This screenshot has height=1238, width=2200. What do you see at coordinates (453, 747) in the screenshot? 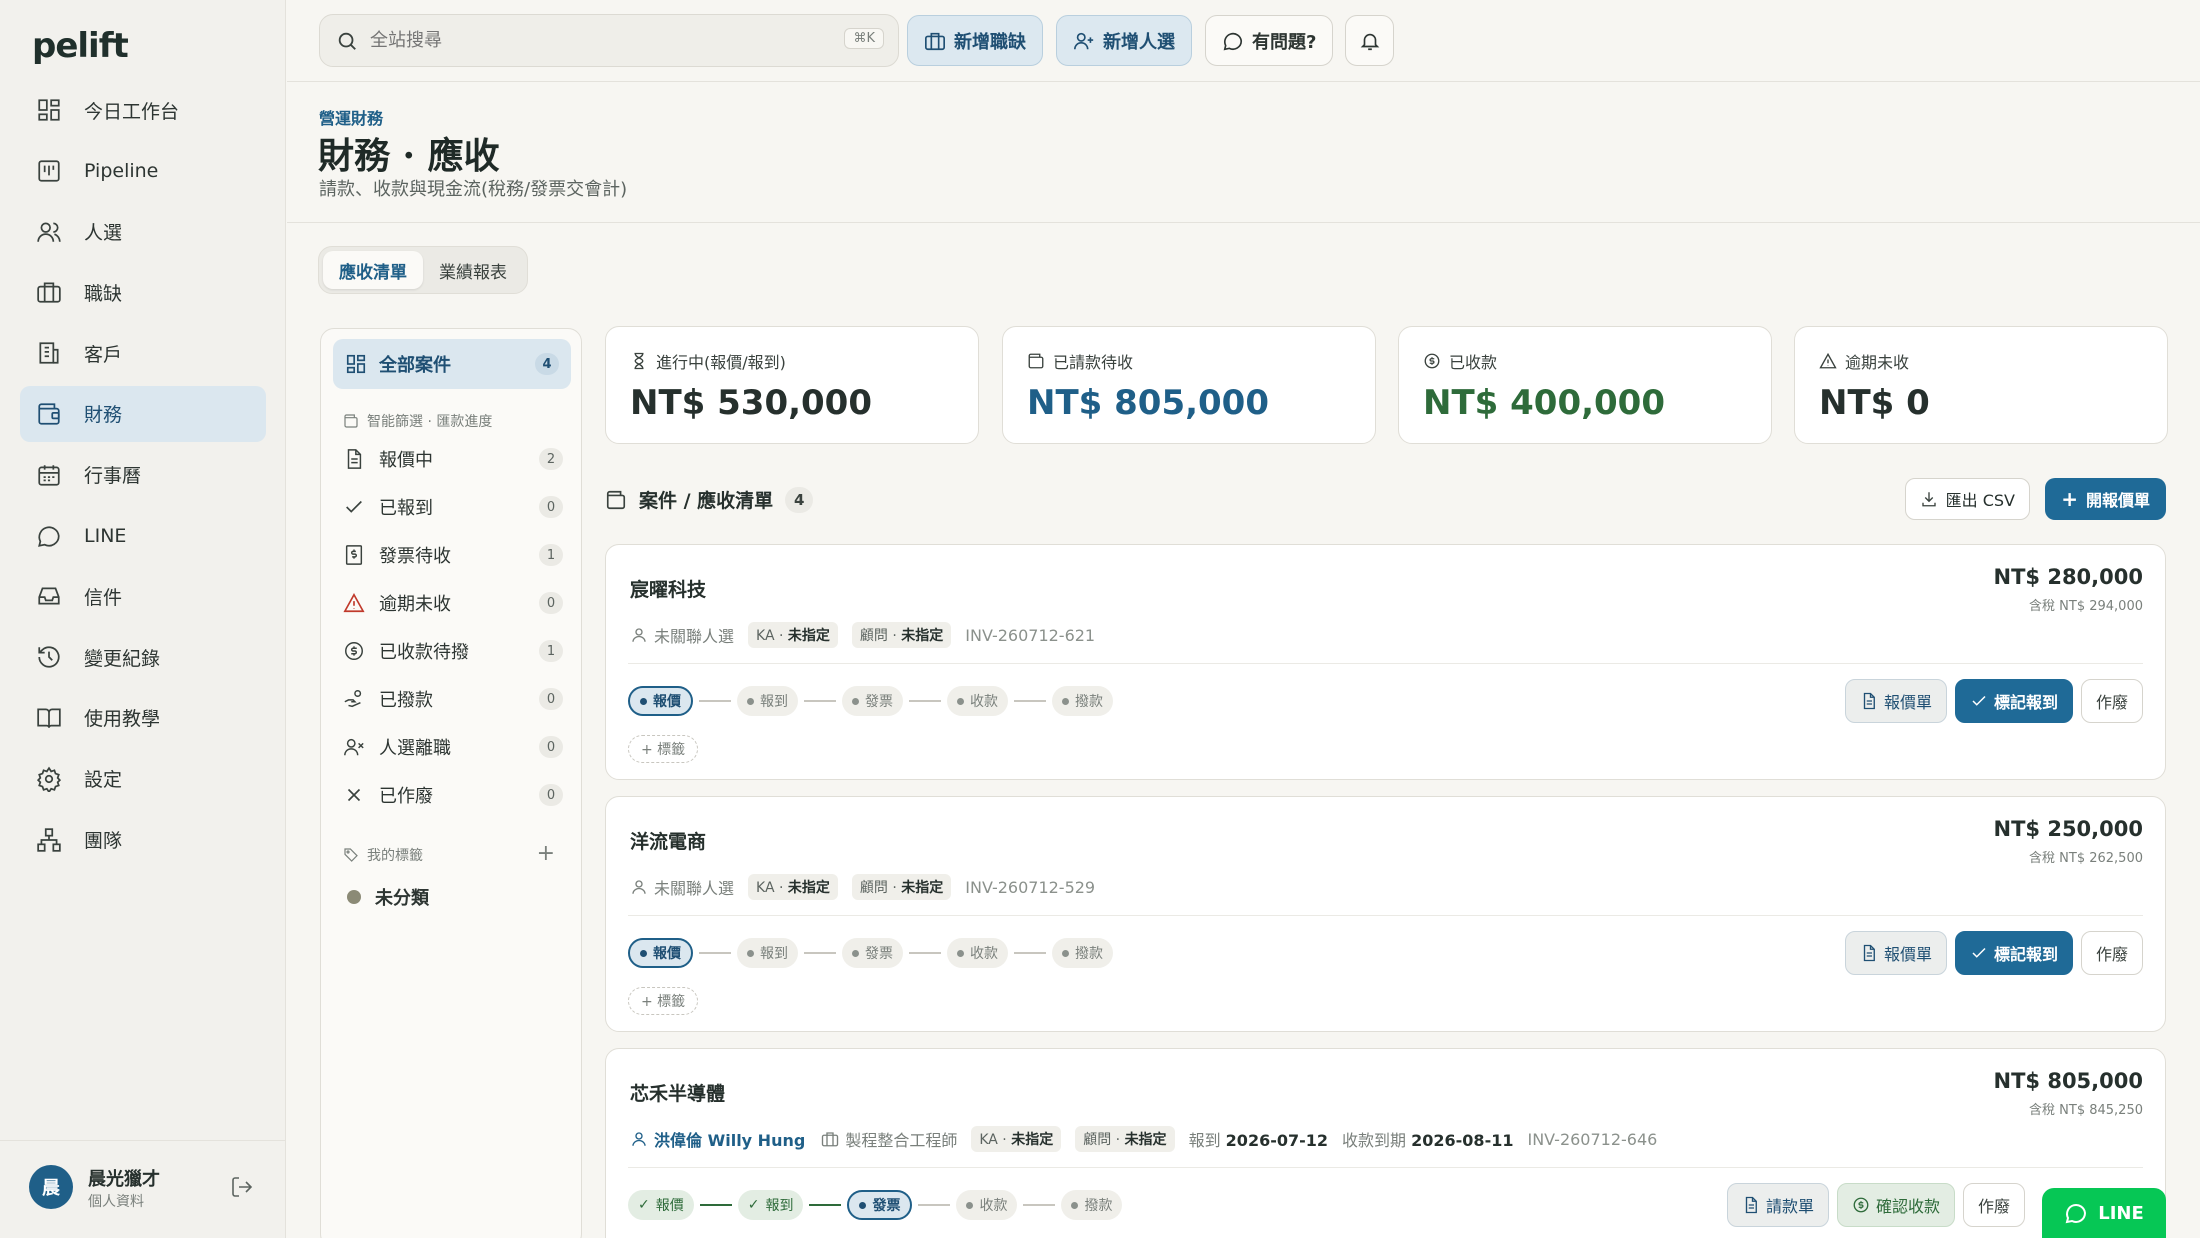
I see `filter-candidate-left: 人選離職 0` at bounding box center [453, 747].